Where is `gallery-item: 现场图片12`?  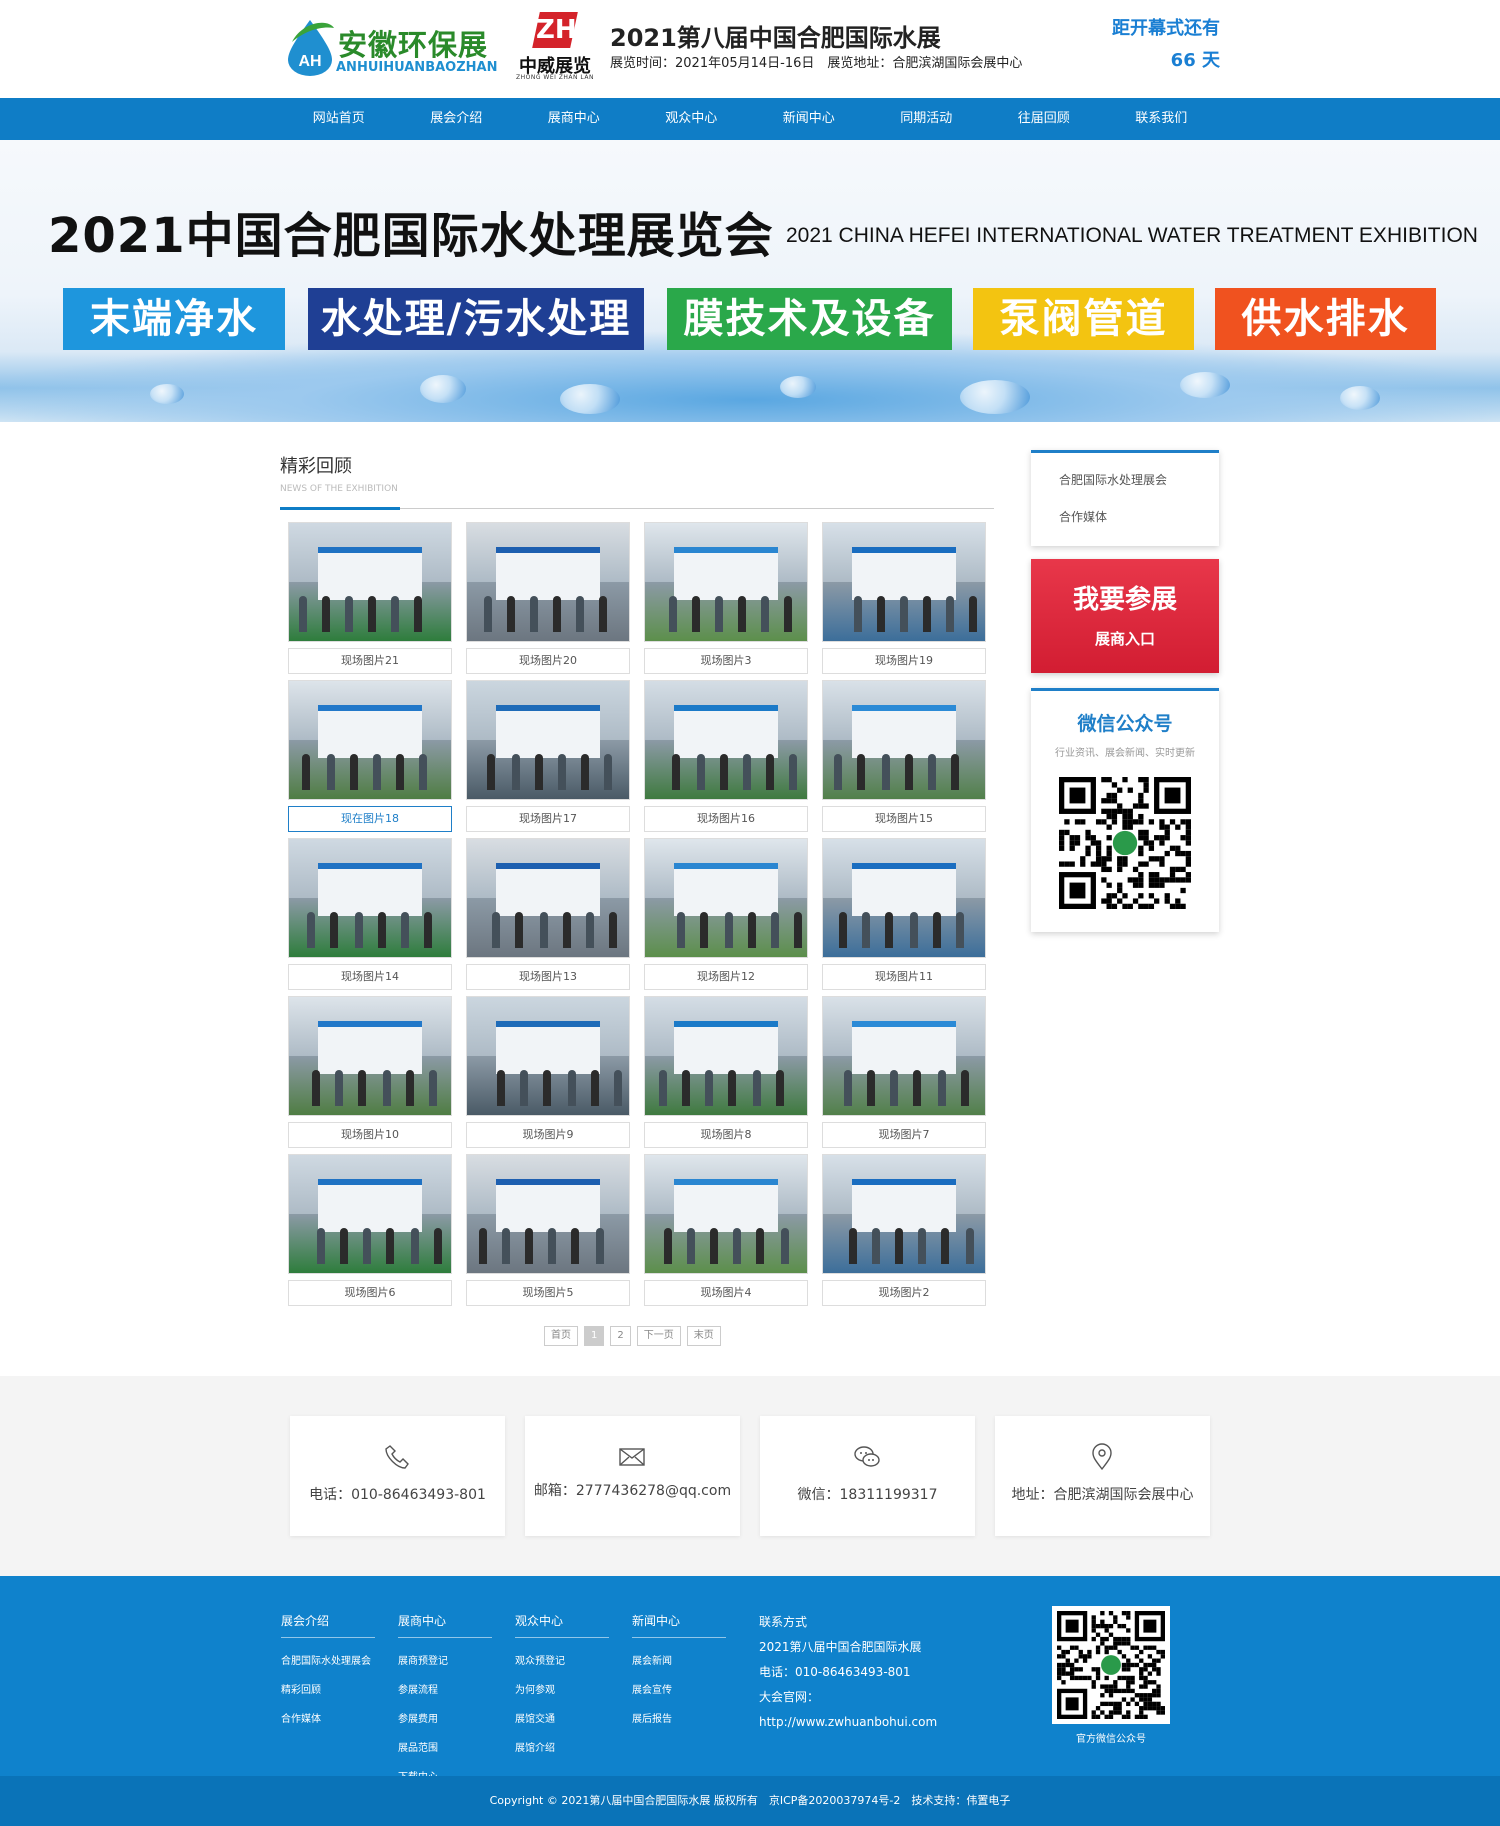
gallery-item: 现场图片12 is located at coordinates (726, 914).